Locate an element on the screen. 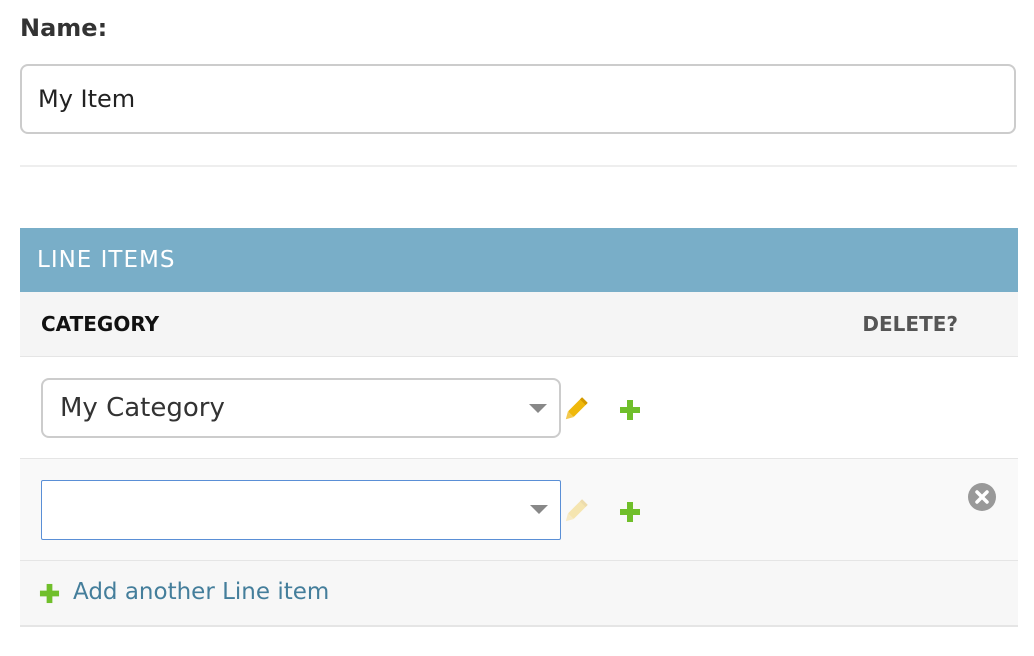 The width and height of the screenshot is (1034, 656). name-label: Name: is located at coordinates (64, 28).